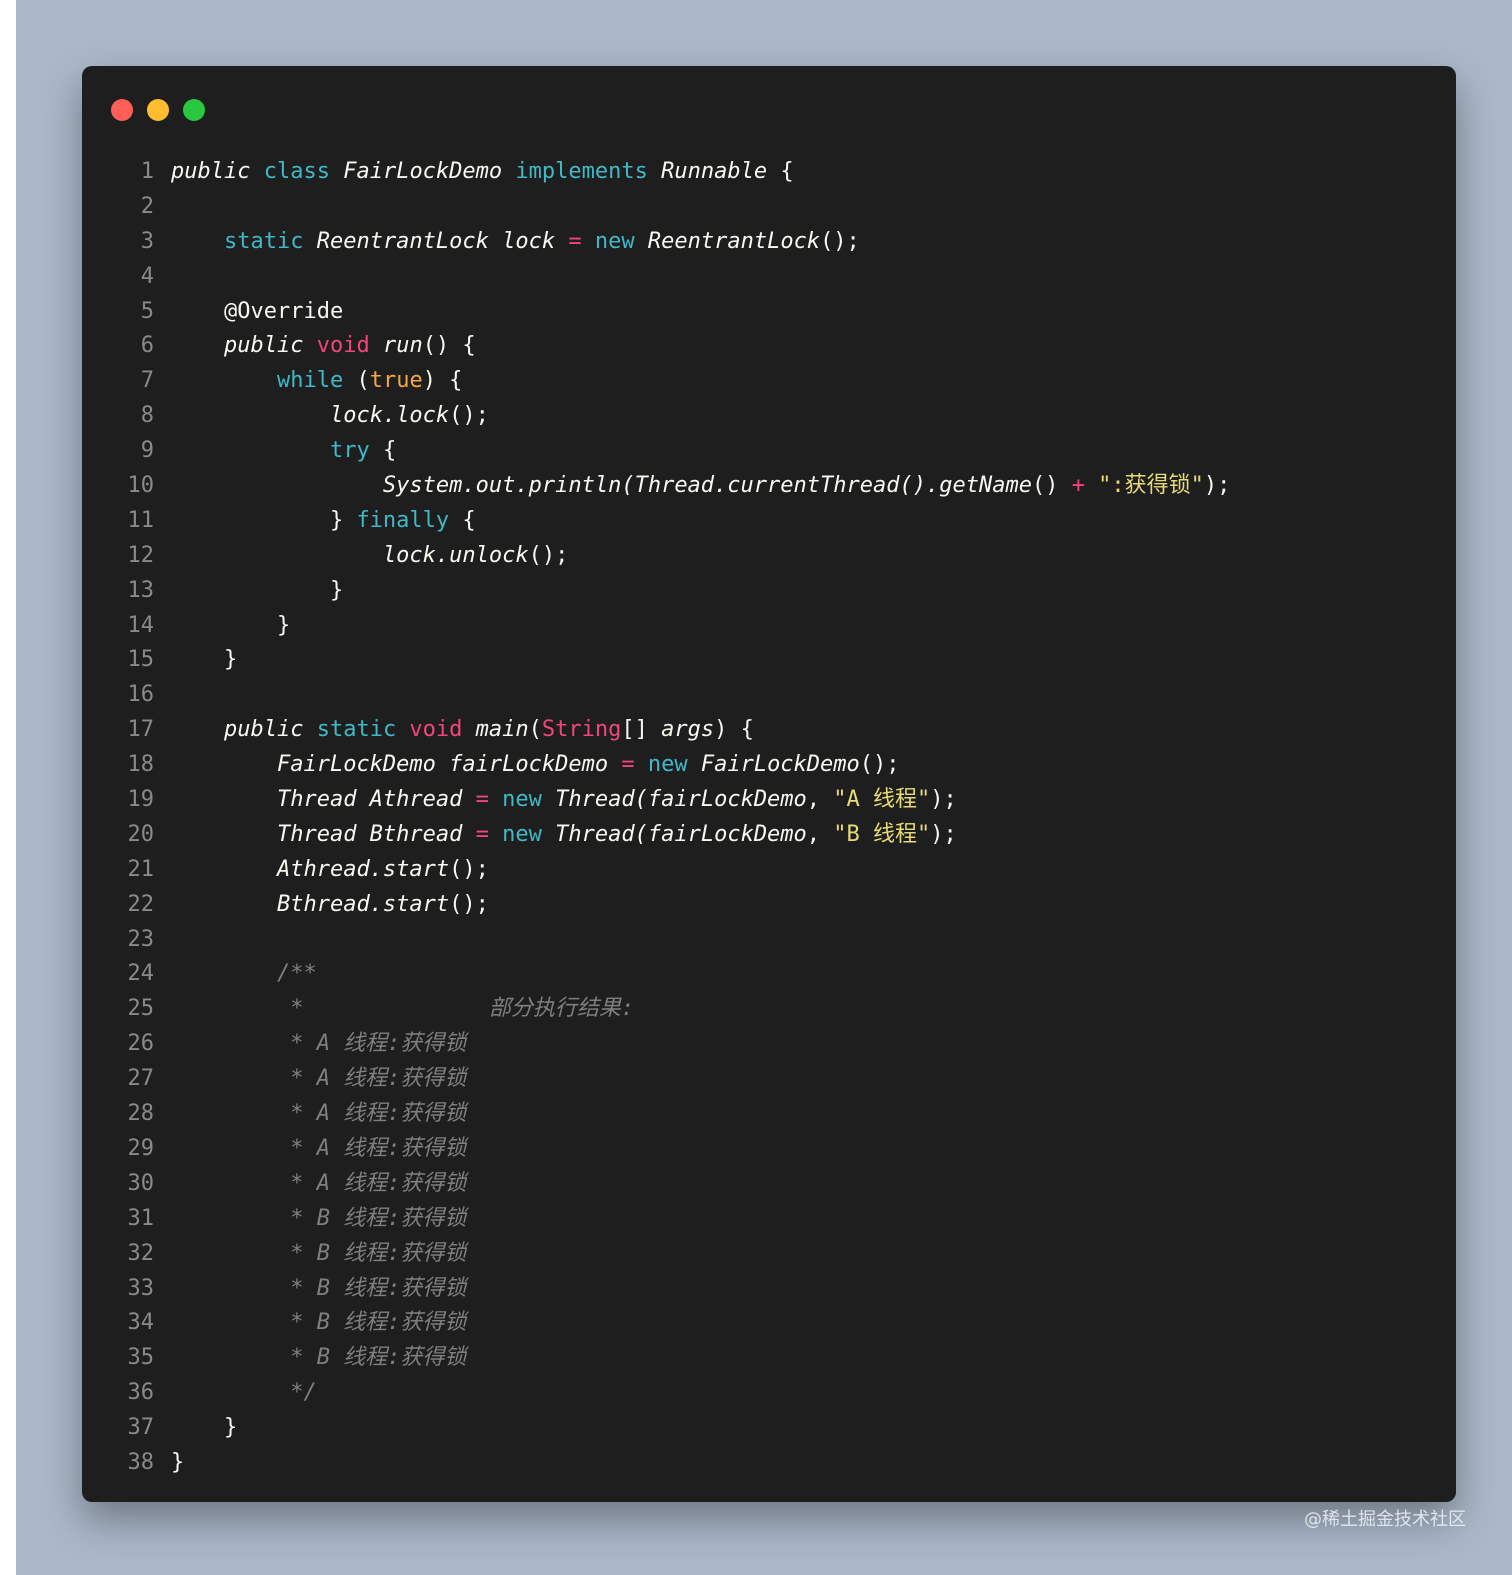 This screenshot has height=1575, width=1512. Describe the element at coordinates (141, 520) in the screenshot. I see `line-number: 11` at that location.